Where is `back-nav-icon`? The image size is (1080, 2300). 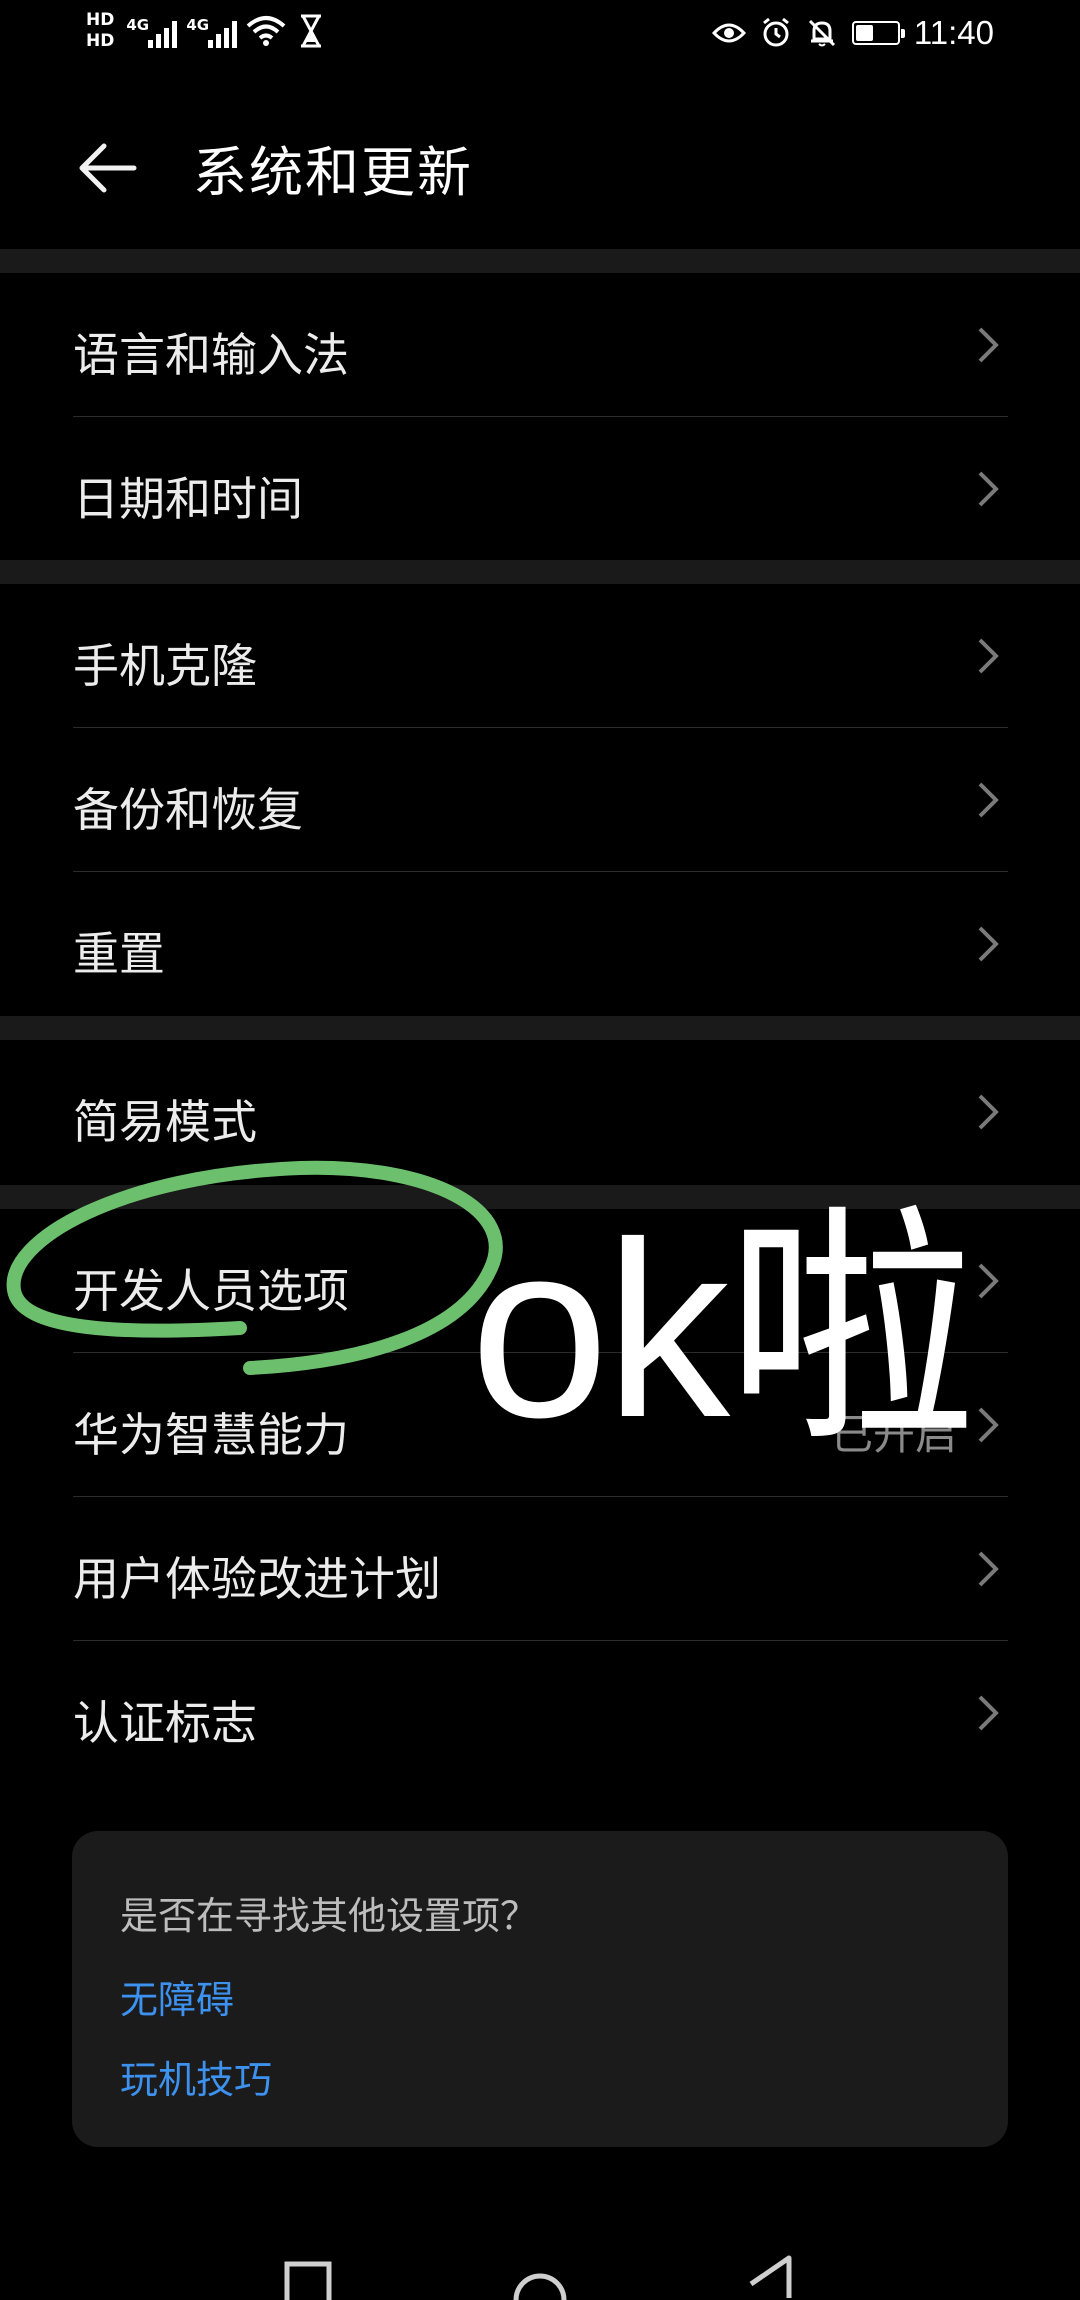 back-nav-icon is located at coordinates (770, 2276).